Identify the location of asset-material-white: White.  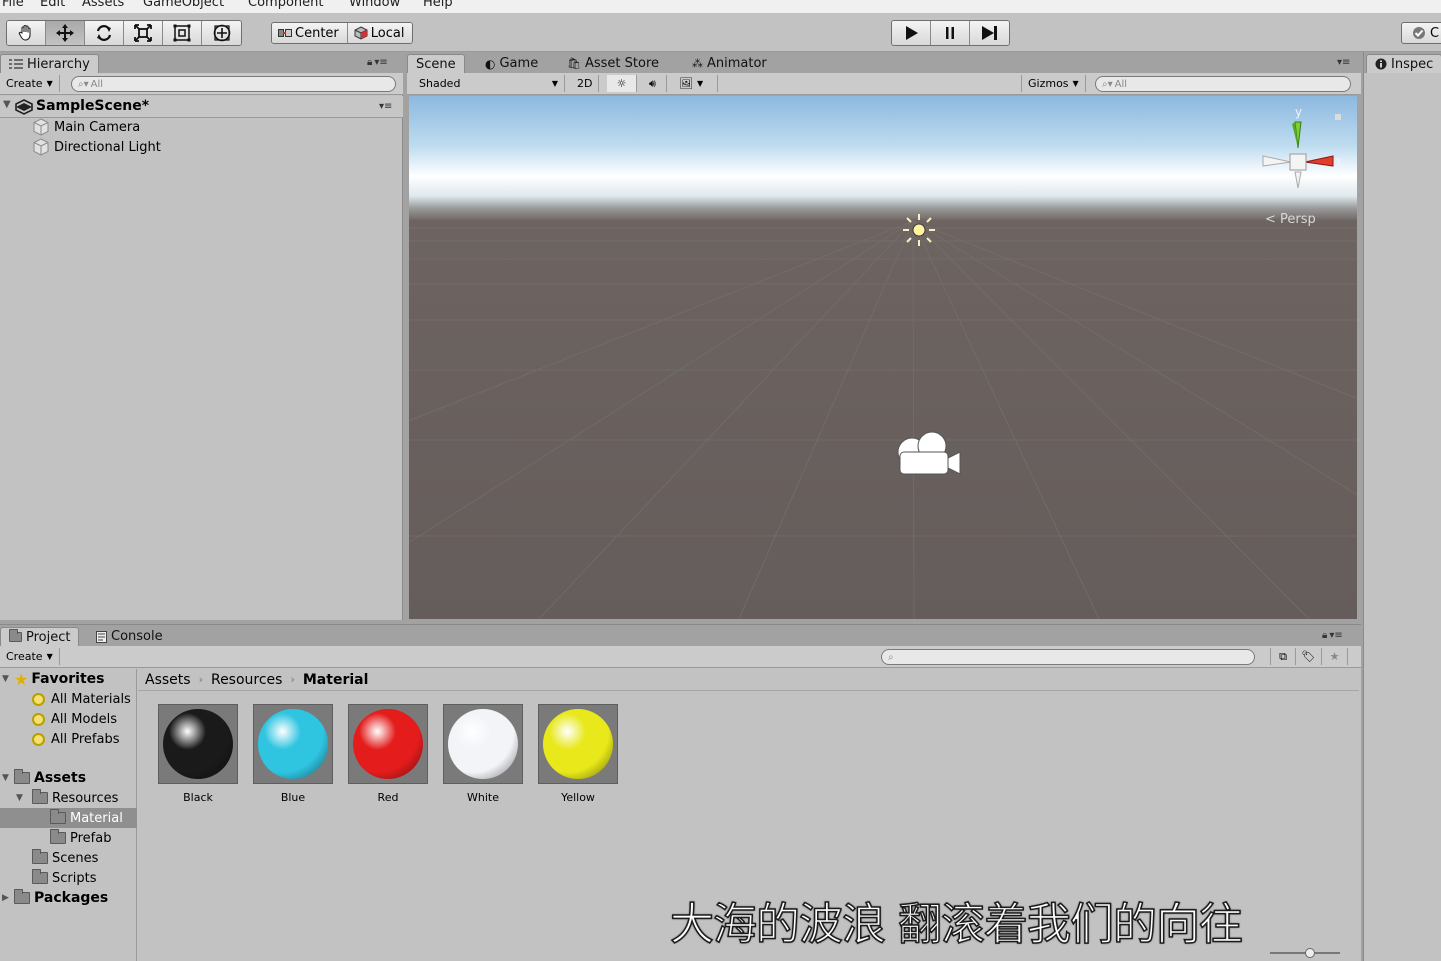
(483, 754).